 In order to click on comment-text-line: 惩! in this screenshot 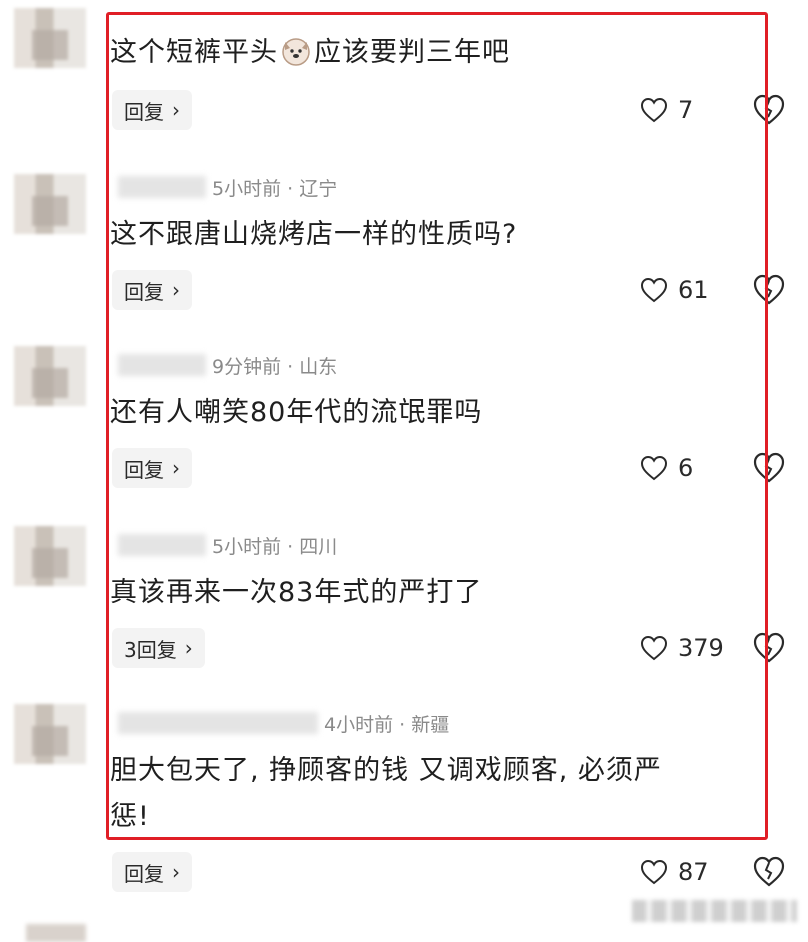, I will do `click(130, 816)`.